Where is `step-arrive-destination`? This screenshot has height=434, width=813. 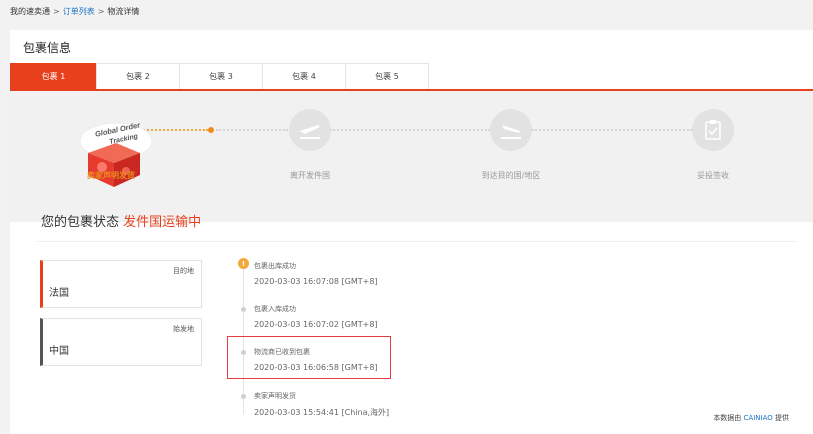 step-arrive-destination is located at coordinates (511, 130).